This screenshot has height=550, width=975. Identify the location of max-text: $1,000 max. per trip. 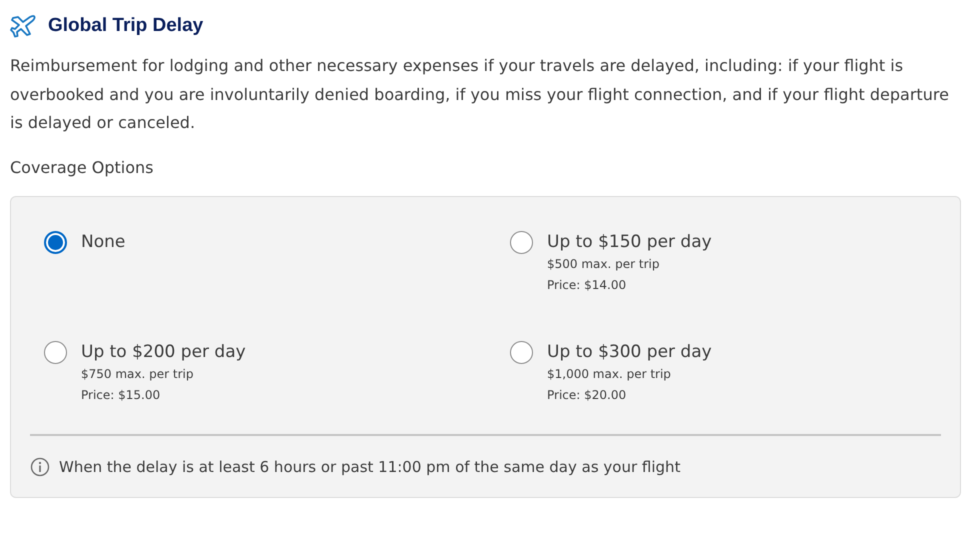
(609, 374).